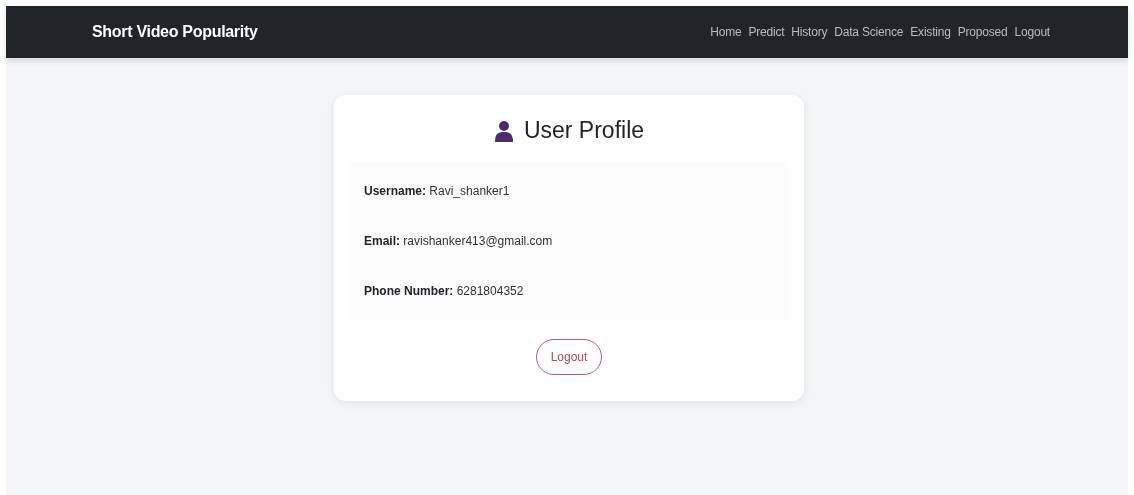  What do you see at coordinates (1032, 32) in the screenshot?
I see `nav-link: Logout` at bounding box center [1032, 32].